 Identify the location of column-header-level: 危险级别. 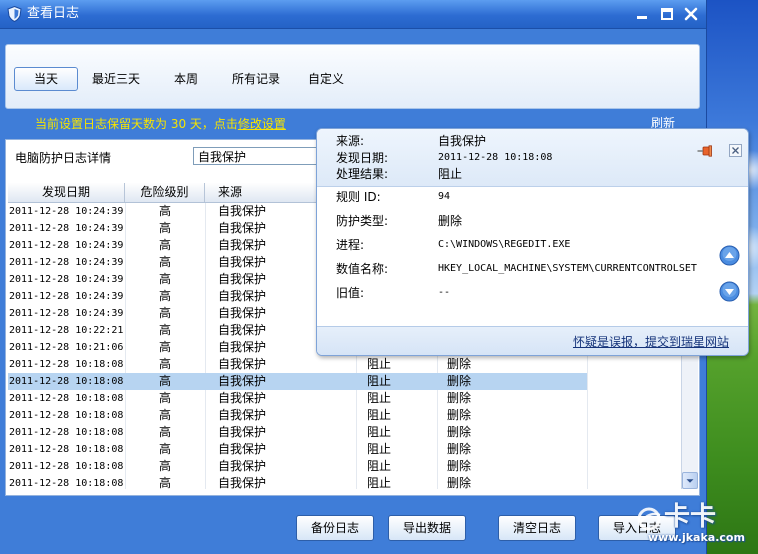
(165, 192).